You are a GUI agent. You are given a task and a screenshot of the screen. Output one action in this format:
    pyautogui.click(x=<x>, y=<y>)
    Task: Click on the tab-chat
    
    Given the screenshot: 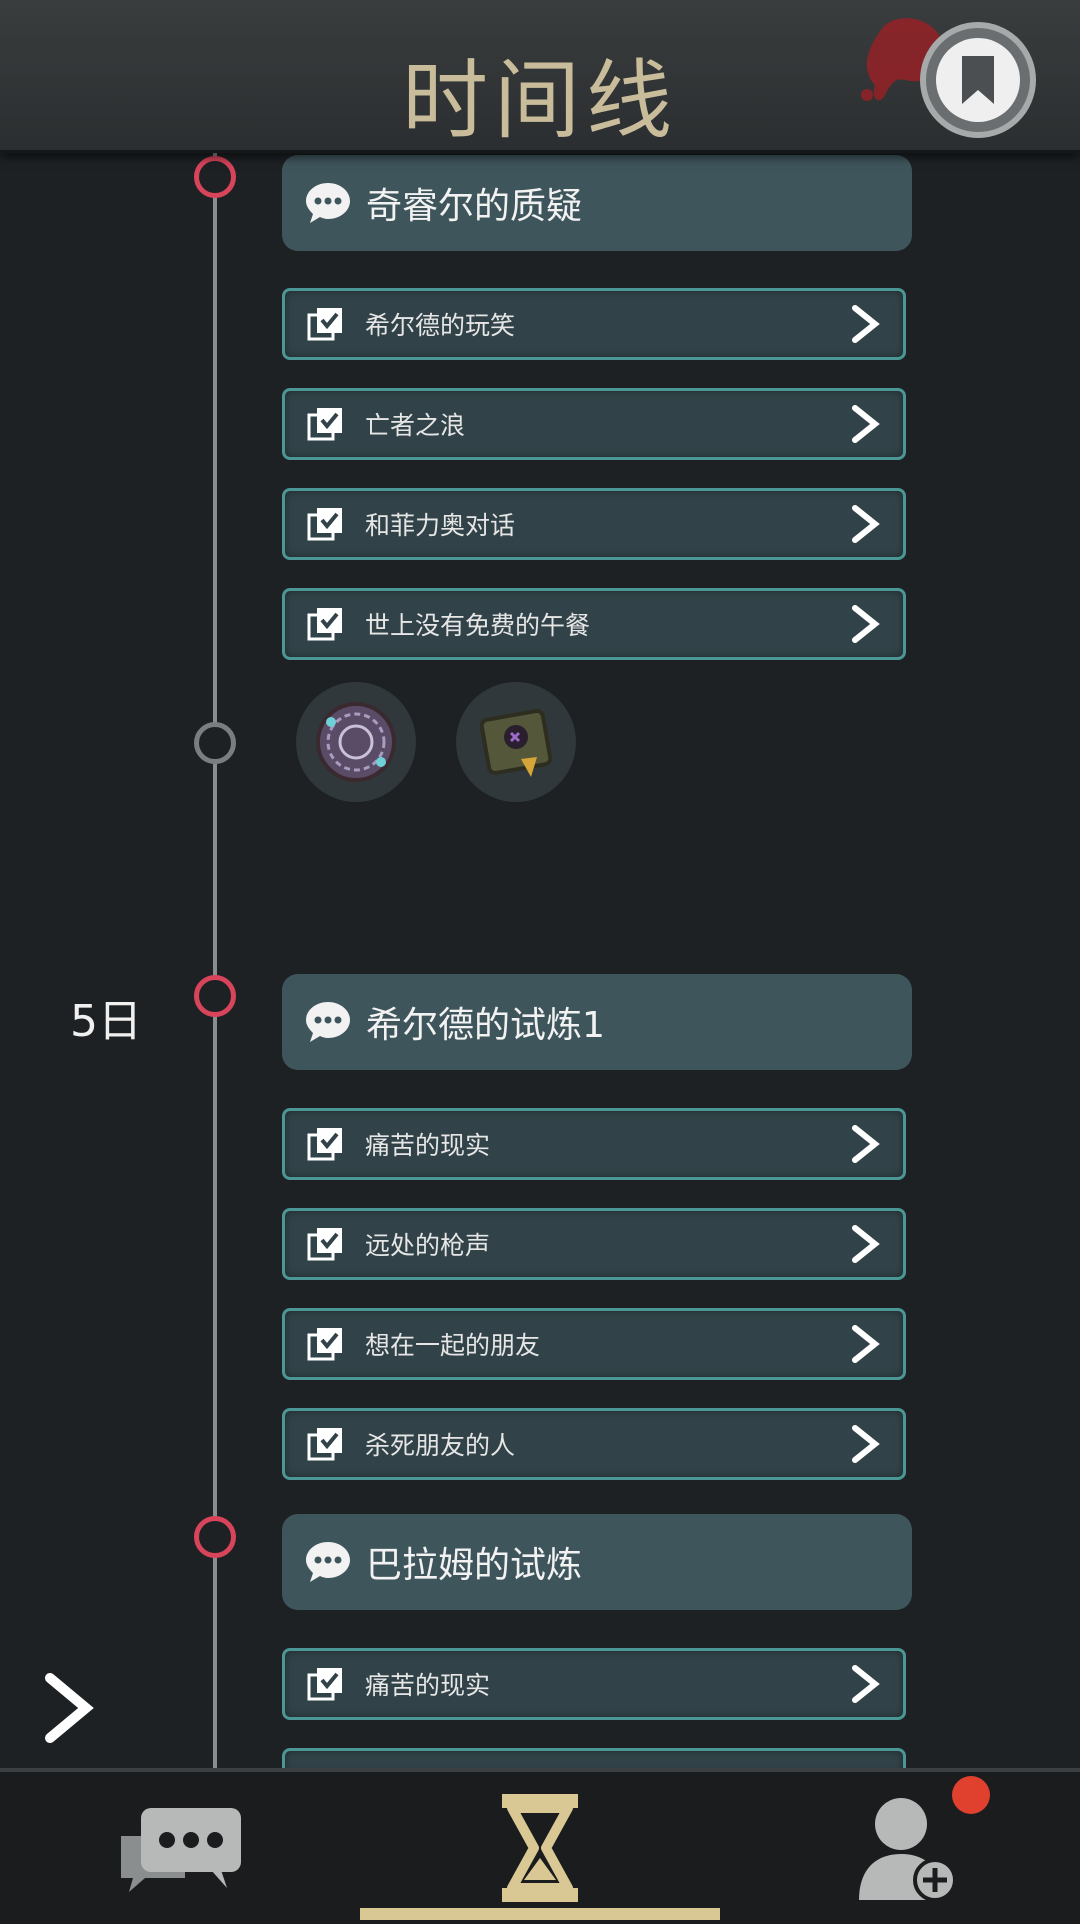 What is the action you would take?
    pyautogui.click(x=180, y=1848)
    